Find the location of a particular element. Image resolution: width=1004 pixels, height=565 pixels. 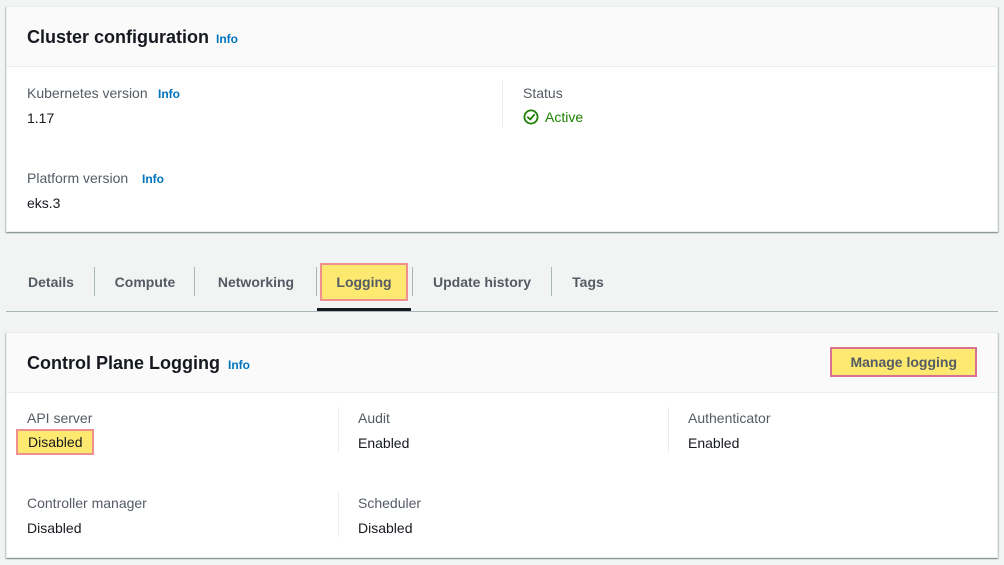

status-label: Status is located at coordinates (543, 93).